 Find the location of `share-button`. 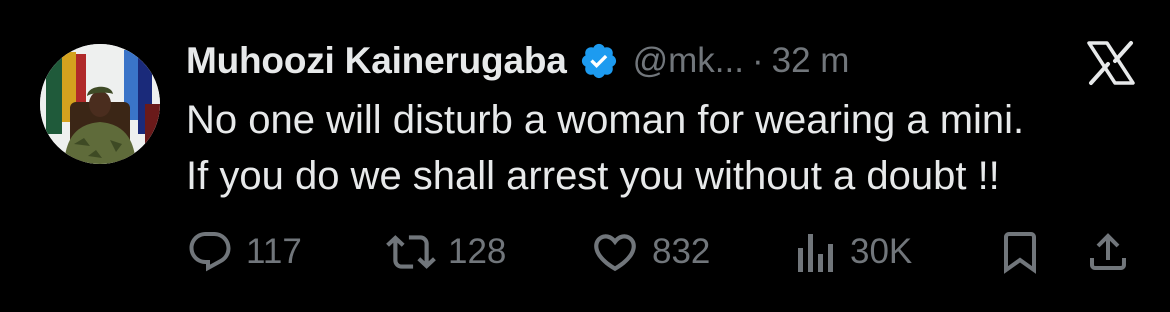

share-button is located at coordinates (1108, 252).